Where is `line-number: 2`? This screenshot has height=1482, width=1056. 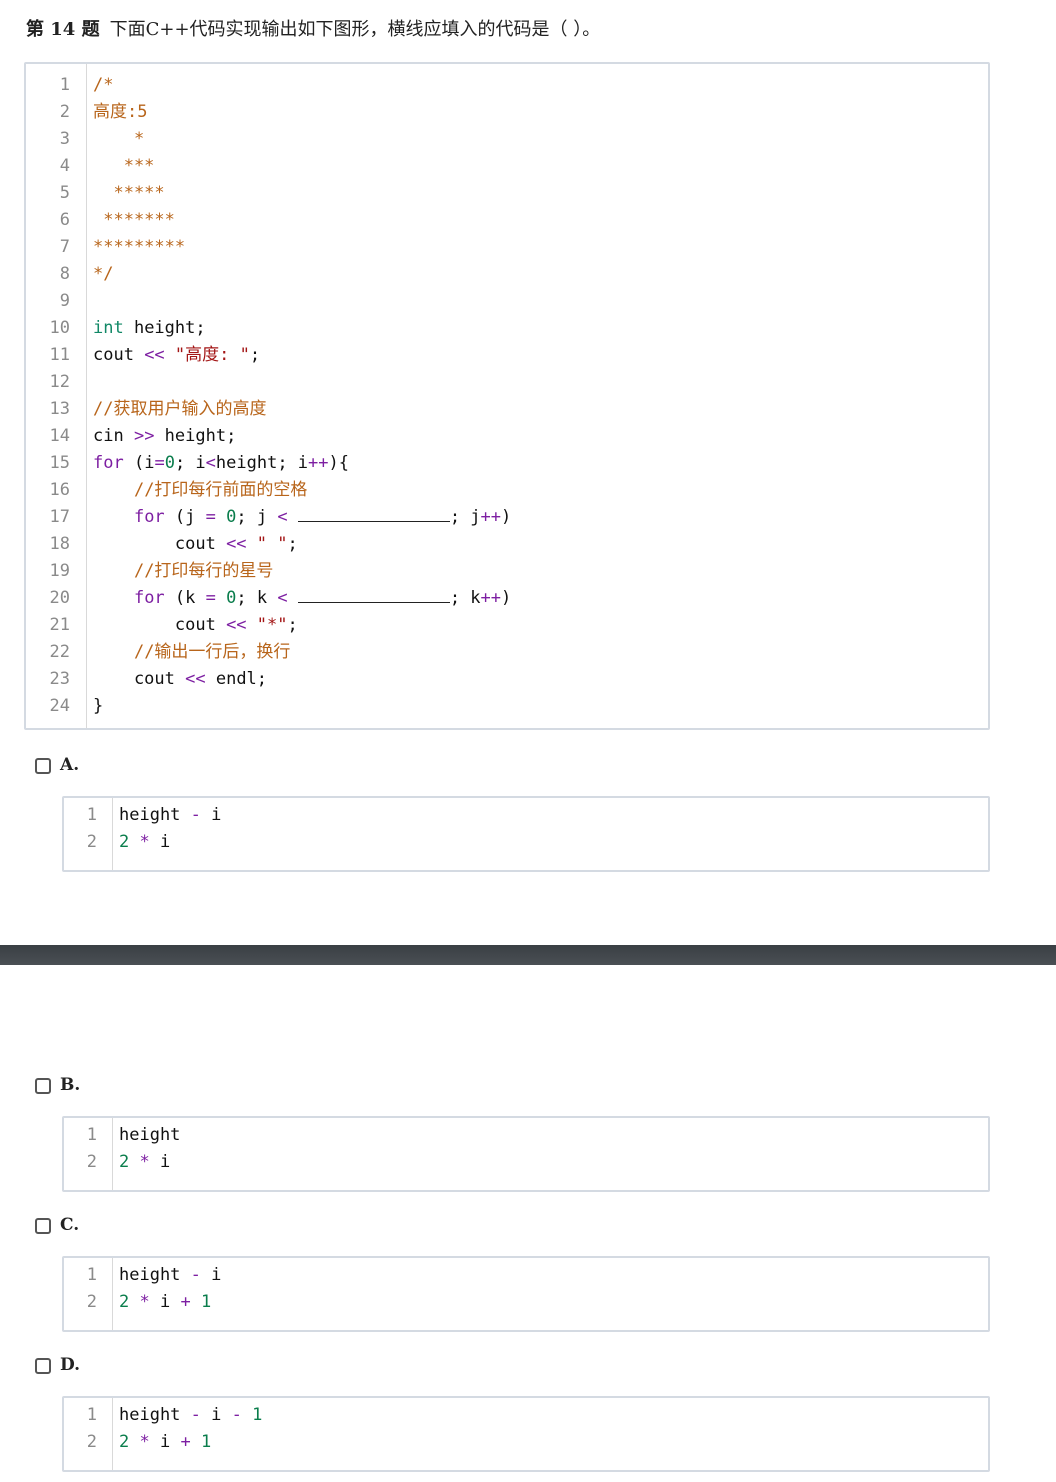
line-number: 2 is located at coordinates (91, 1162).